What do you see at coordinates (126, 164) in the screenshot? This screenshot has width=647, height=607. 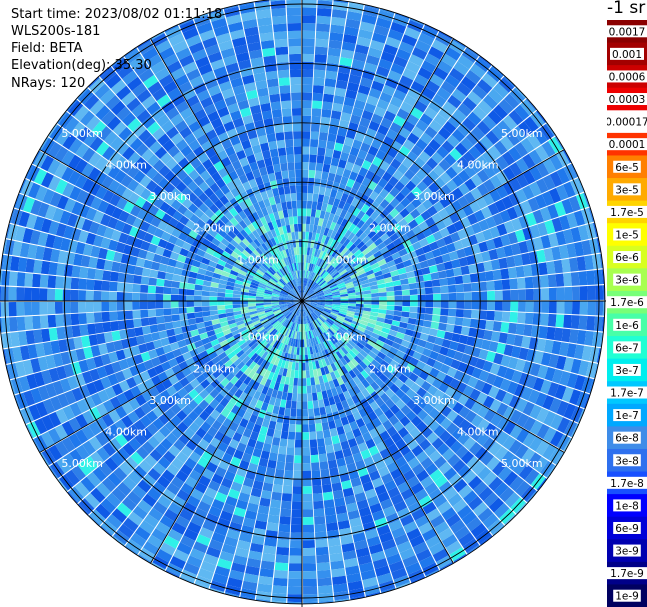 I see `range-label: 4.00km` at bounding box center [126, 164].